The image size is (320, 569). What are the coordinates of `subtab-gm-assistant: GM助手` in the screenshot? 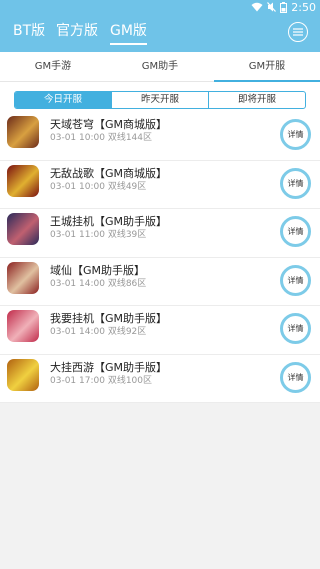 It's located at (160, 67).